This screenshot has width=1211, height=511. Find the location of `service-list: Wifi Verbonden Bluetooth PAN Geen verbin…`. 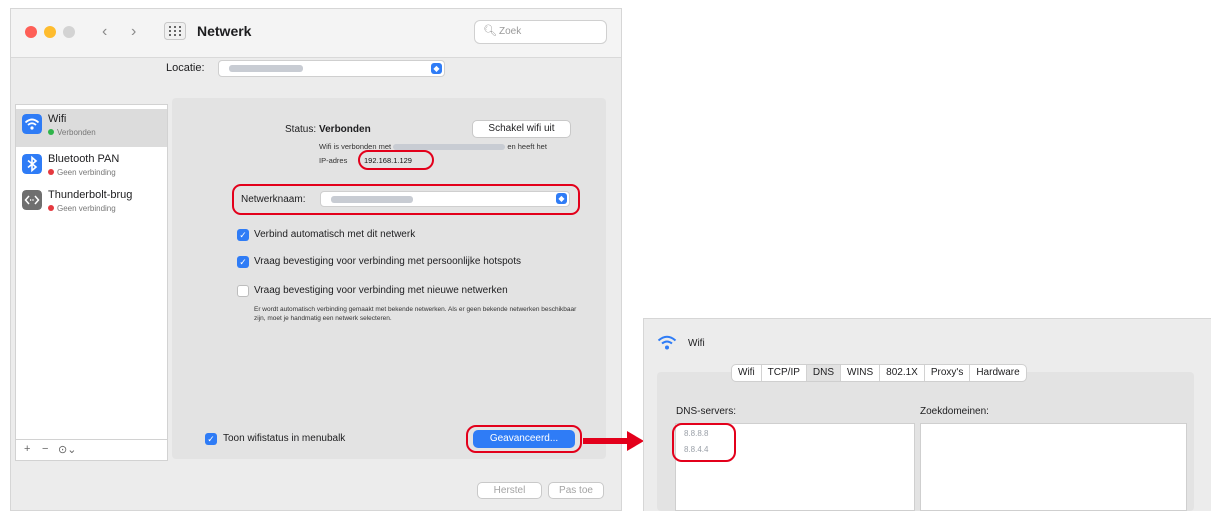

service-list: Wifi Verbonden Bluetooth PAN Geen verbin… is located at coordinates (91, 282).